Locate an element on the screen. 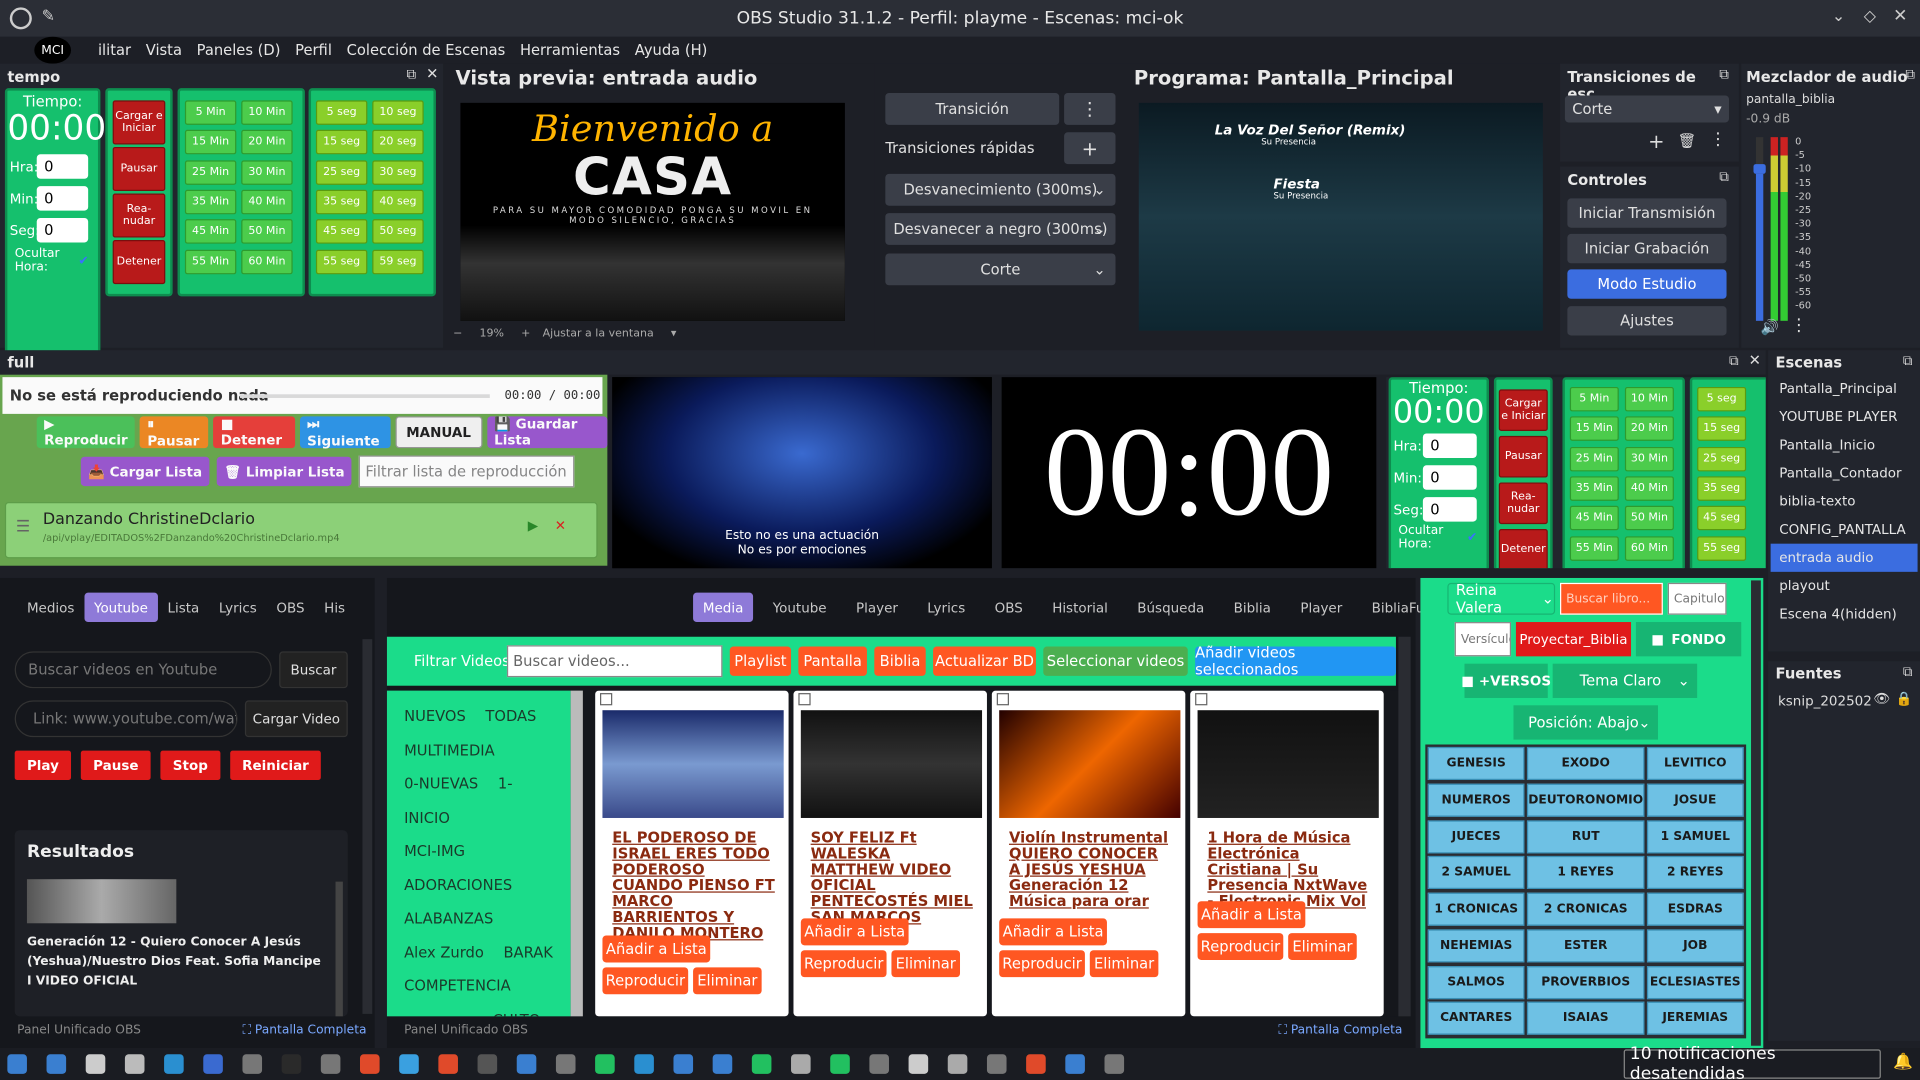  book-button: JUECES is located at coordinates (1476, 836).